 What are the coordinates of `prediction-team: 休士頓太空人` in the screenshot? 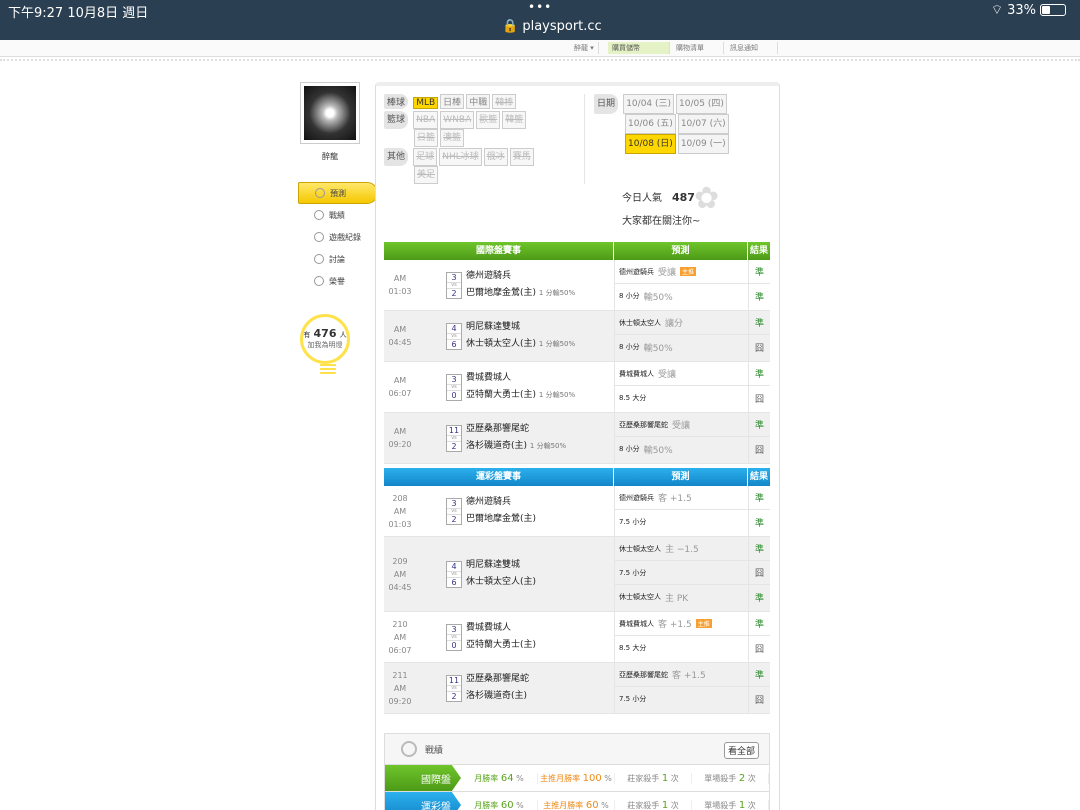 It's located at (640, 597).